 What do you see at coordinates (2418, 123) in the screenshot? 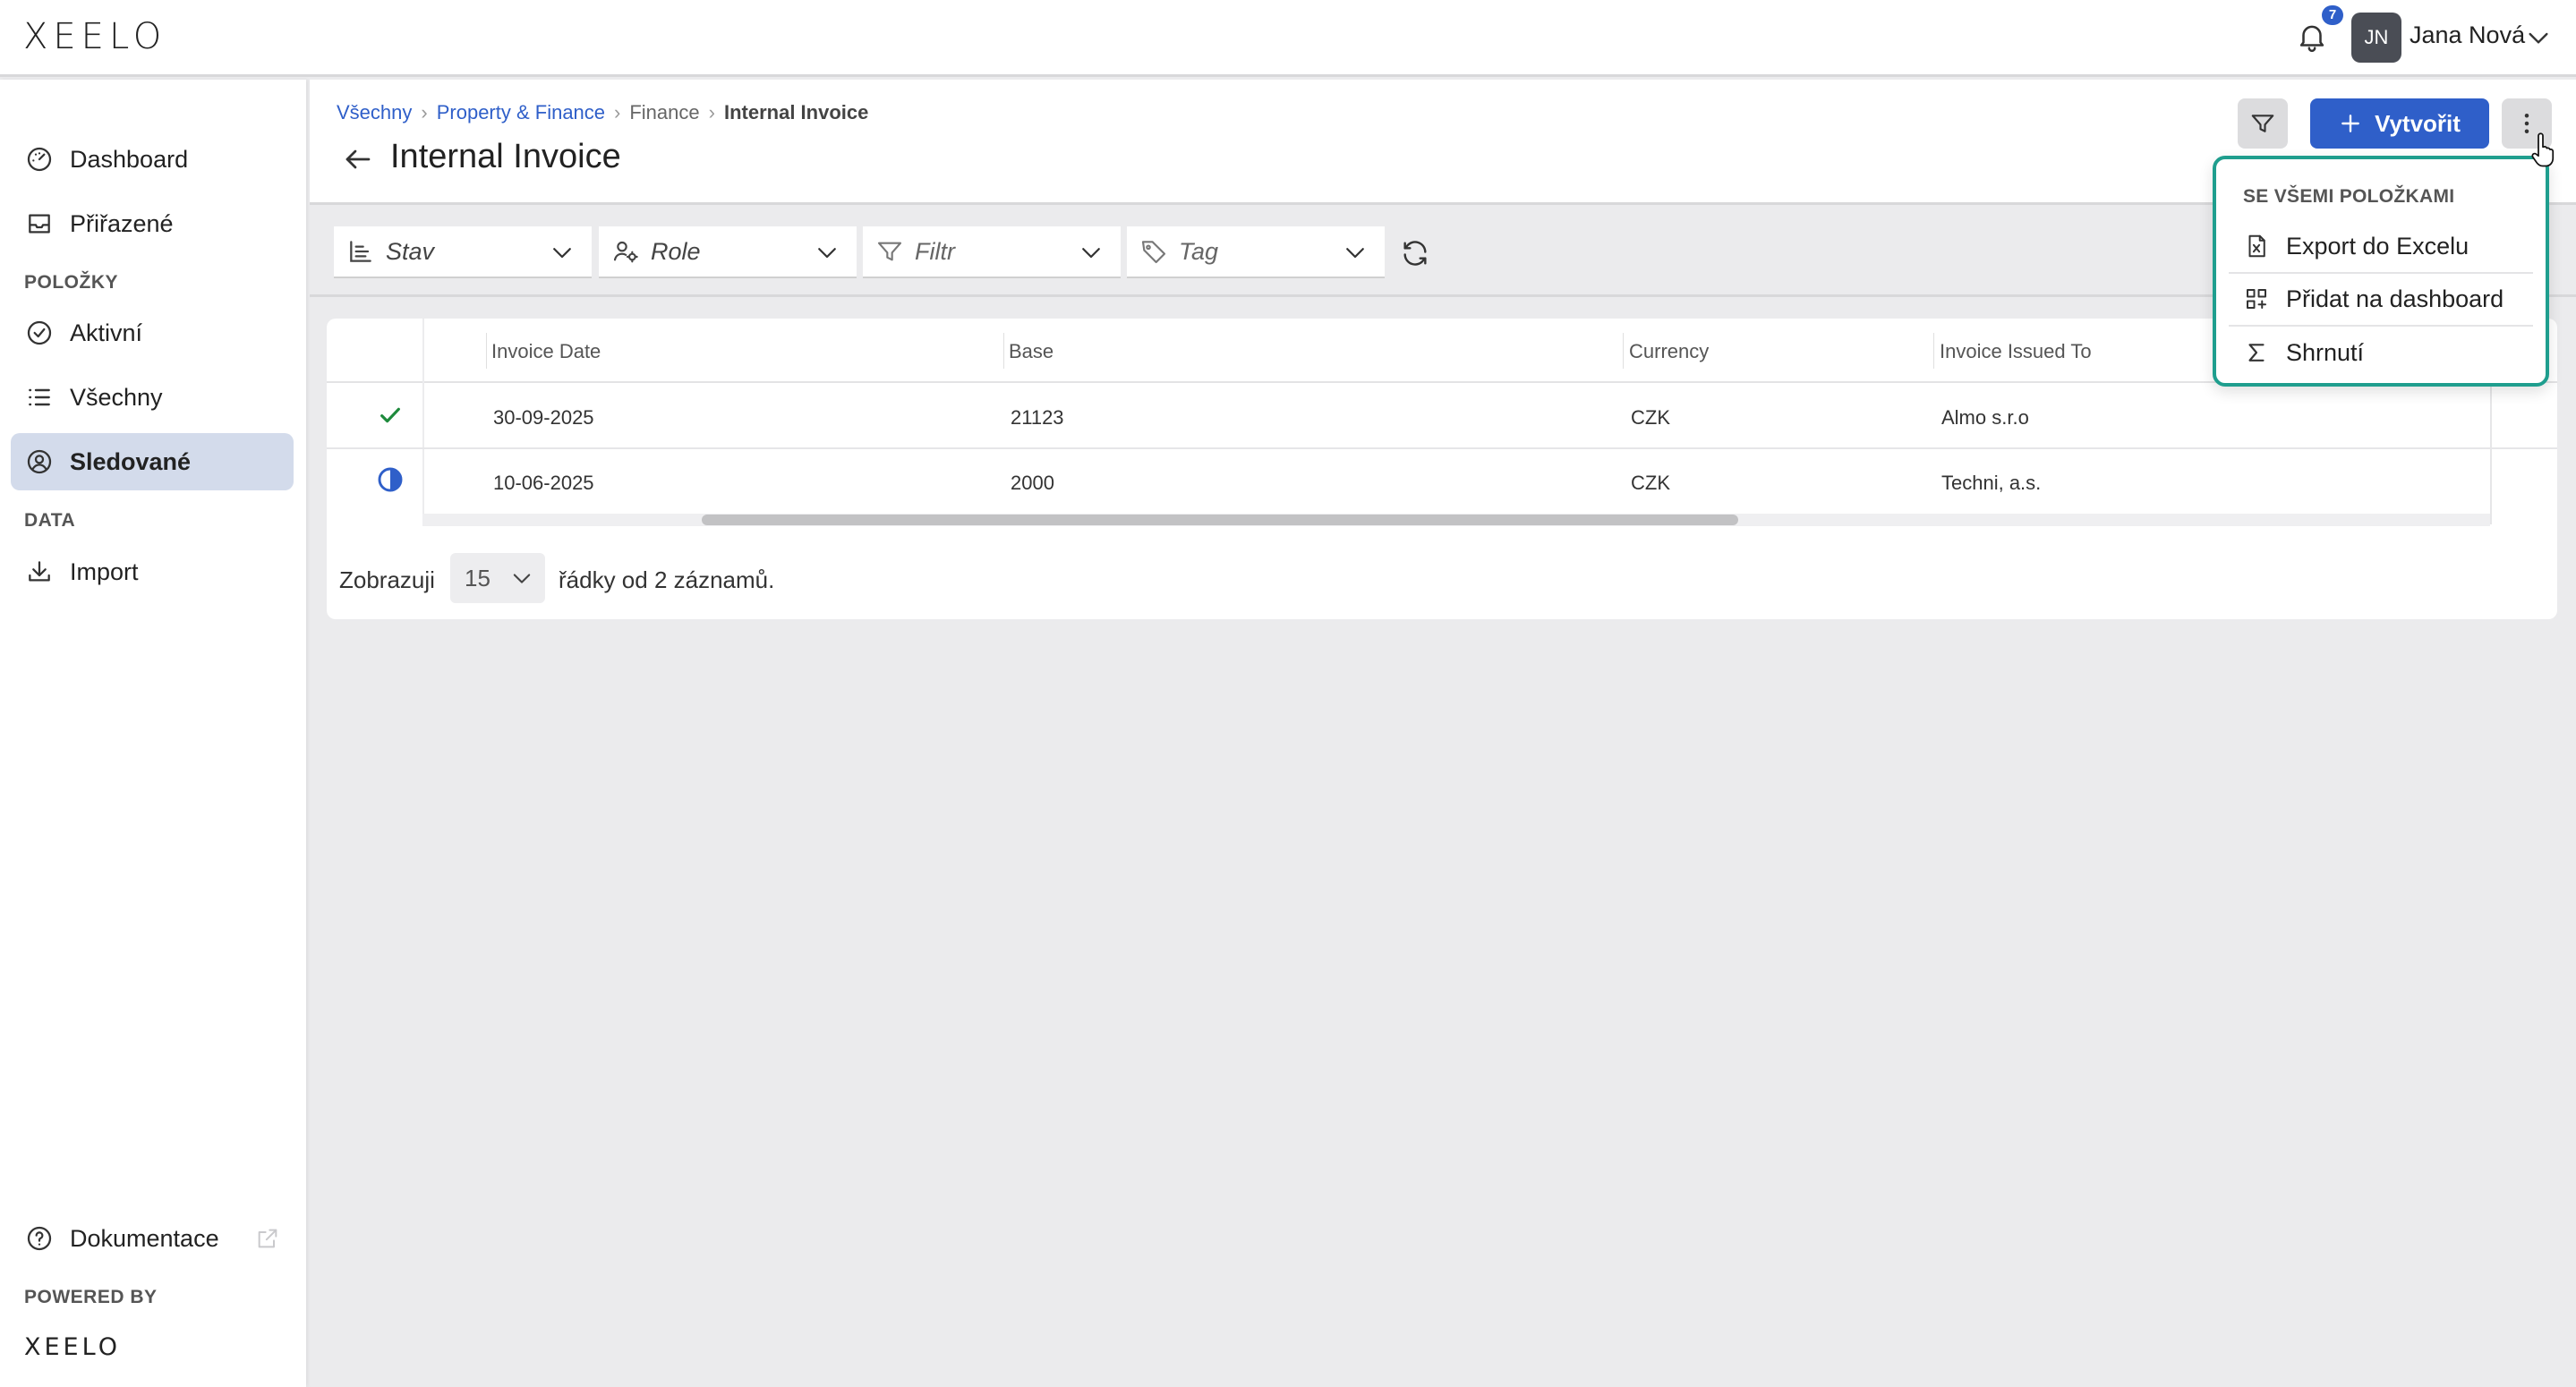
I see `create-button-label: Vytvořit` at bounding box center [2418, 123].